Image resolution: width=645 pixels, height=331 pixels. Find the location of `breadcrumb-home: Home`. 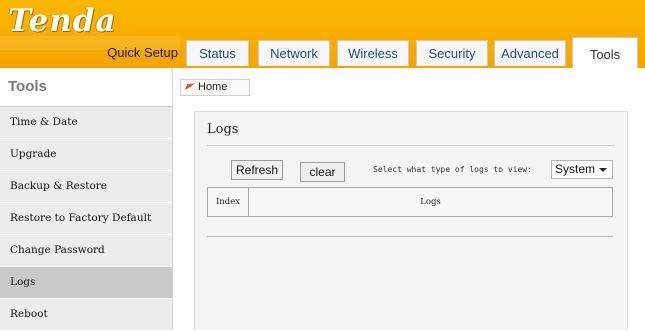

breadcrumb-home: Home is located at coordinates (215, 87).